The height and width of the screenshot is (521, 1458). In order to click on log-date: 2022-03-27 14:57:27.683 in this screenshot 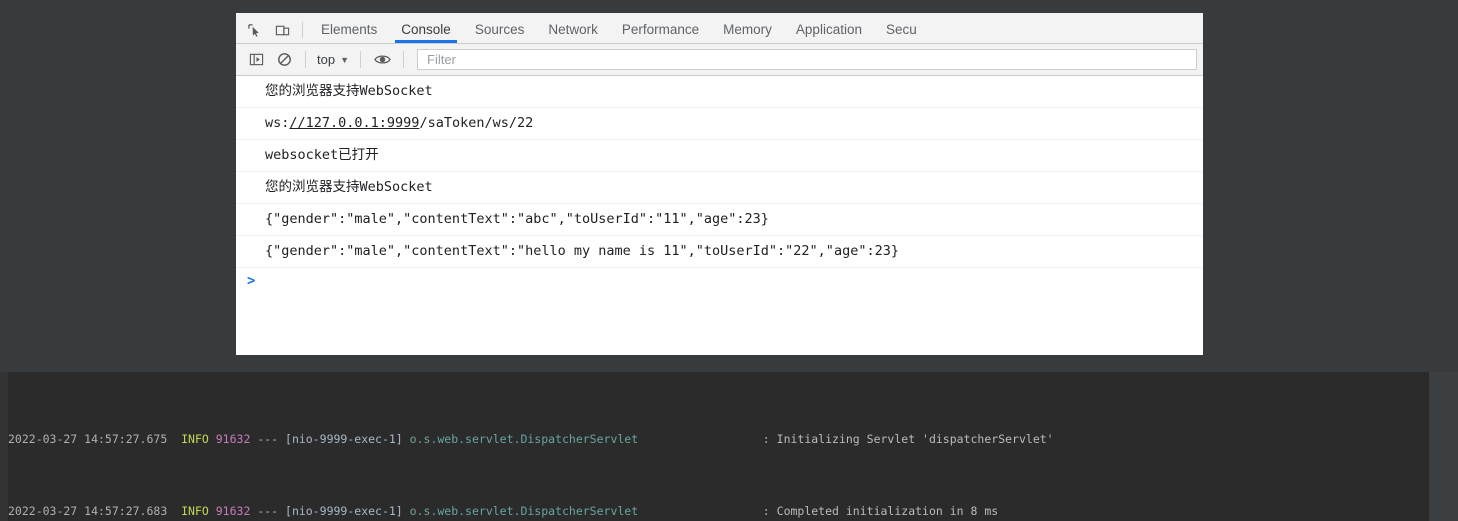, I will do `click(88, 511)`.